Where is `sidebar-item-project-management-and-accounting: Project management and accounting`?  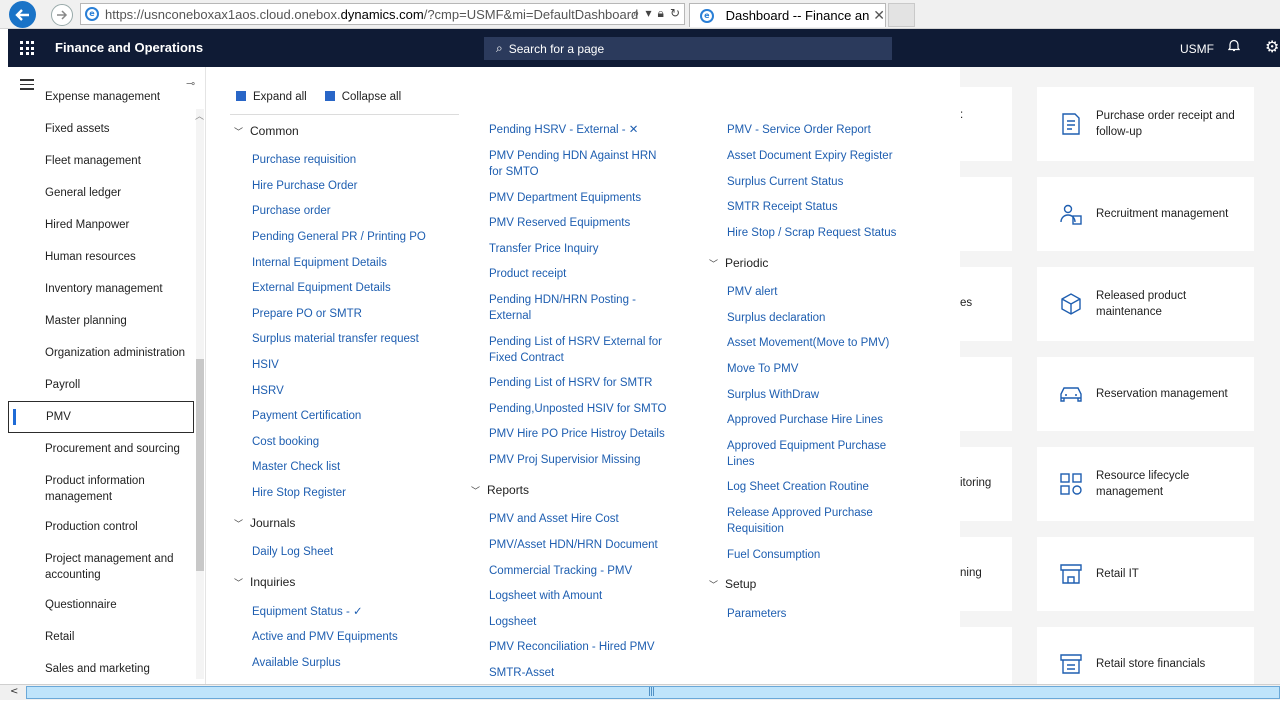
sidebar-item-project-management-and-accounting: Project management and accounting is located at coordinates (101, 567).